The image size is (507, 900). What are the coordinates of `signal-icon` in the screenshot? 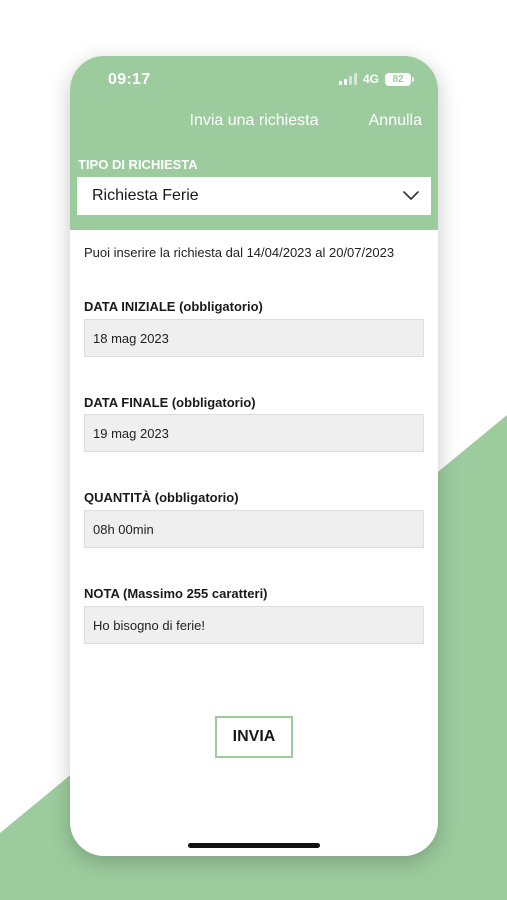 It's located at (347, 79).